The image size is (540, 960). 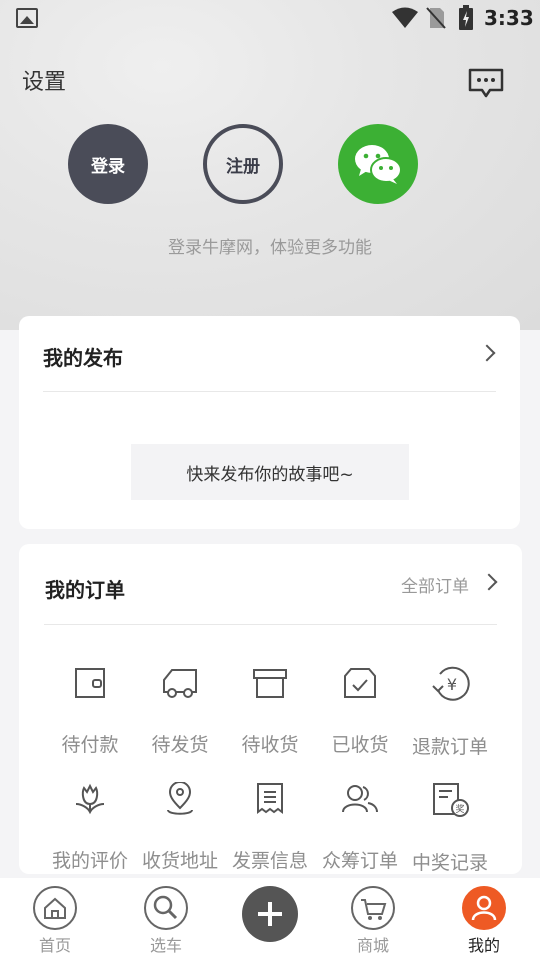 I want to click on invoice-icon, so click(x=270, y=798).